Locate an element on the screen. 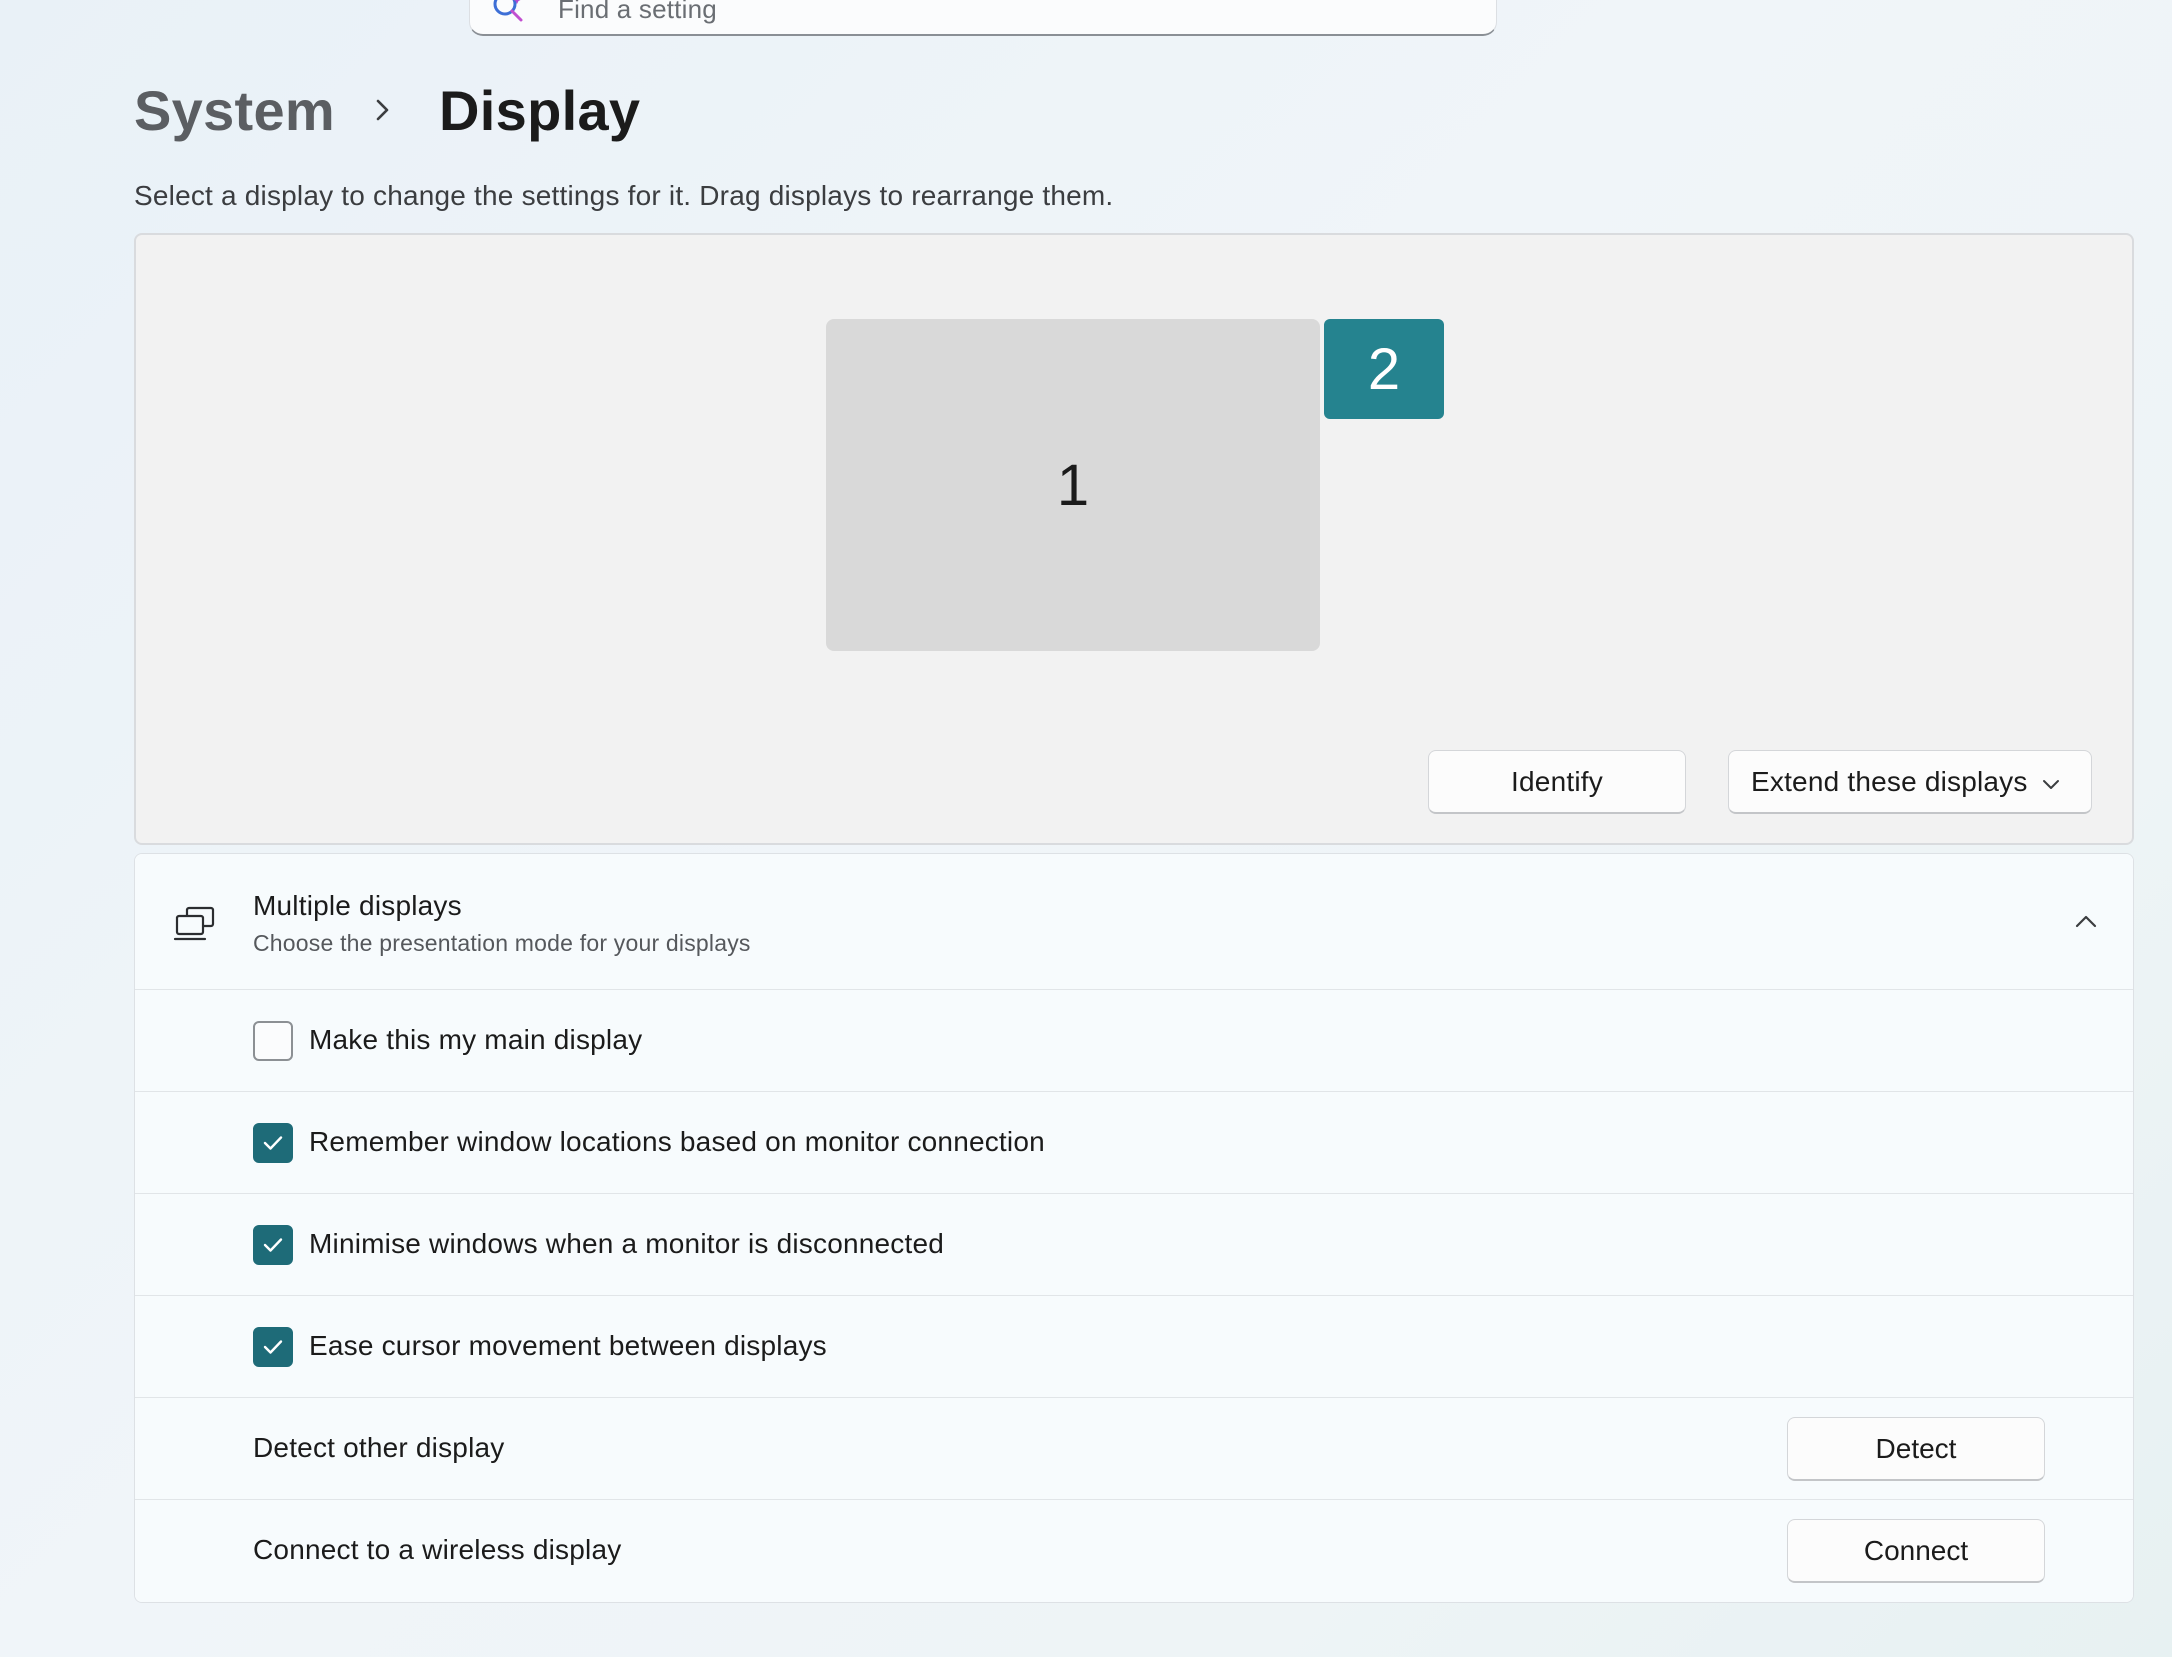 This screenshot has height=1657, width=2172. detect-button-label: Detect is located at coordinates (1916, 1448).